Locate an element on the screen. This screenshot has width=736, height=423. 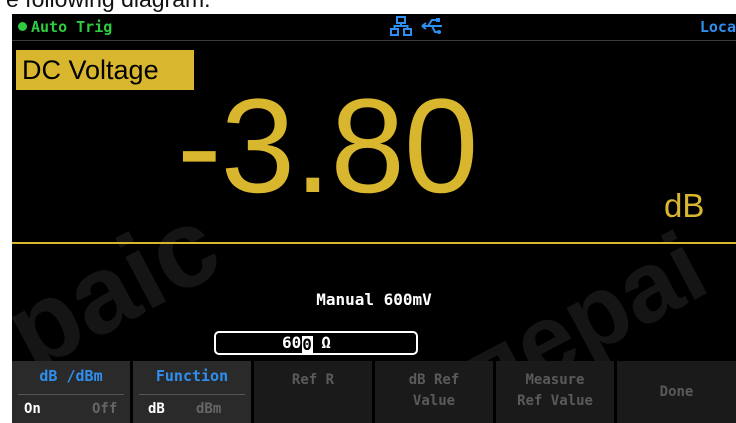
softkey-ref-r: Ref R is located at coordinates (314, 392).